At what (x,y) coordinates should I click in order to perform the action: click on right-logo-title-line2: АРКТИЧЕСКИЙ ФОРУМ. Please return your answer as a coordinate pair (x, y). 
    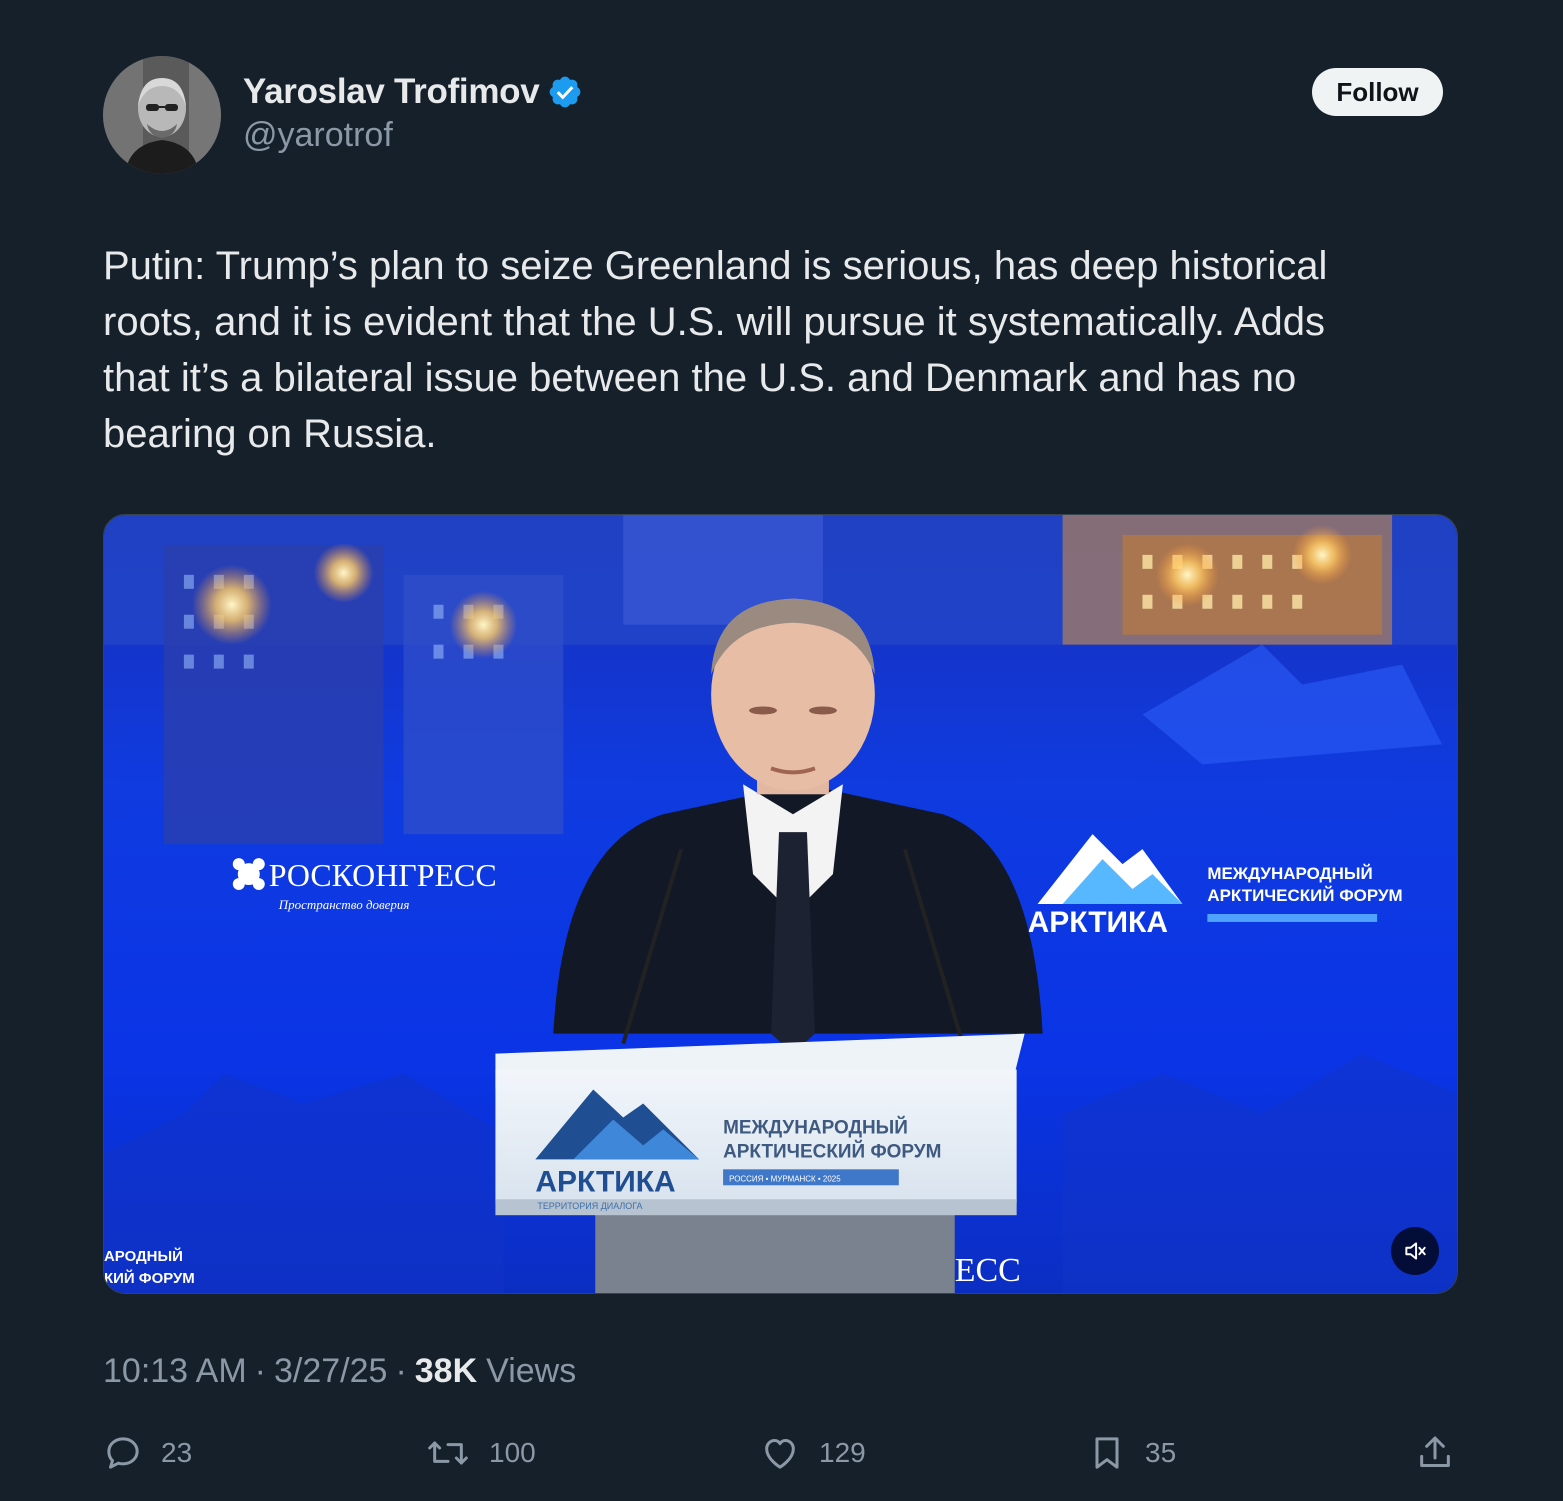
    Looking at the image, I should click on (1304, 895).